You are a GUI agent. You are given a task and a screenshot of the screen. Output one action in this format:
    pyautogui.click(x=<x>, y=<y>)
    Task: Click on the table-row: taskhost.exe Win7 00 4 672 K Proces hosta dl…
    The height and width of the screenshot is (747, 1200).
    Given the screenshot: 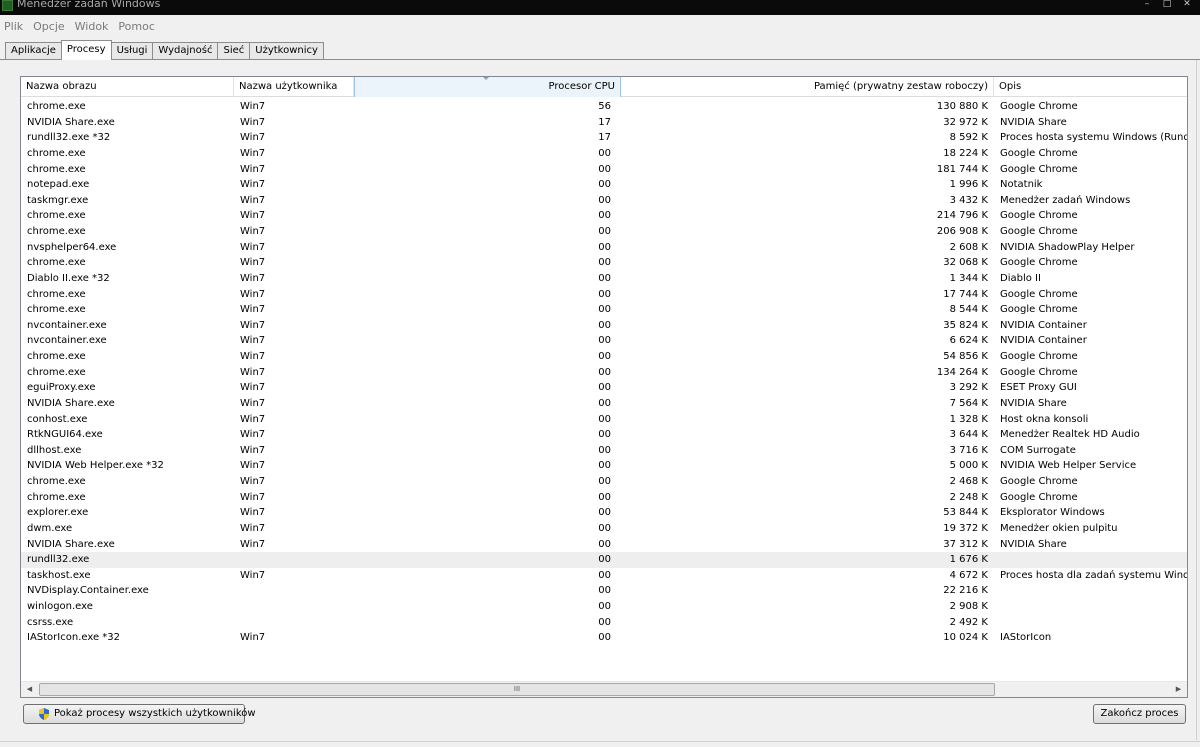 What is the action you would take?
    pyautogui.click(x=604, y=576)
    